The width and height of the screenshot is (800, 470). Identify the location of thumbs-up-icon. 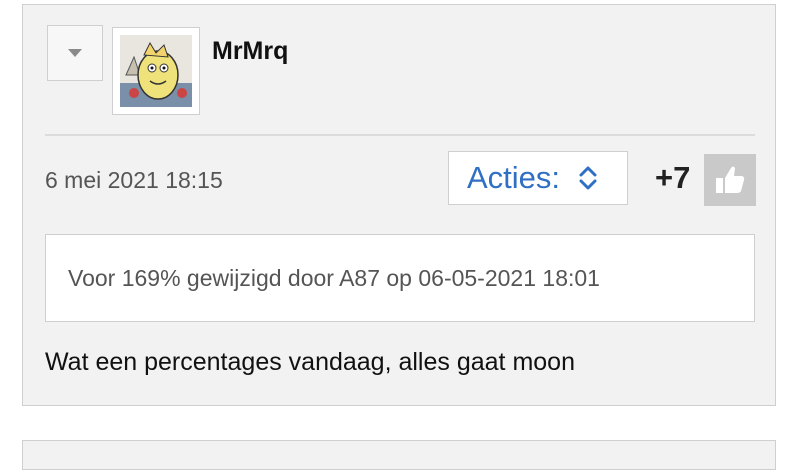
(730, 179).